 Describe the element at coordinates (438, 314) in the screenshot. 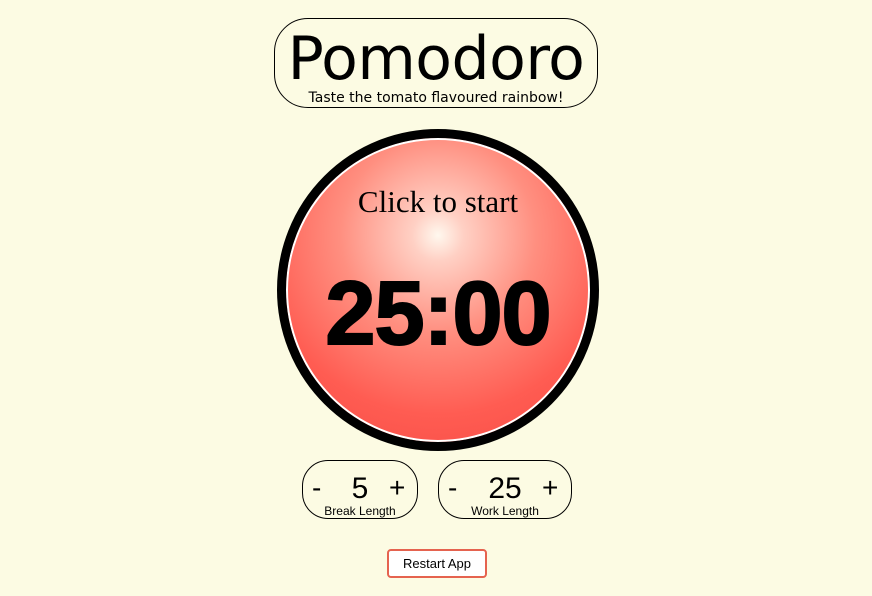

I see `timer-display: 25:00` at that location.